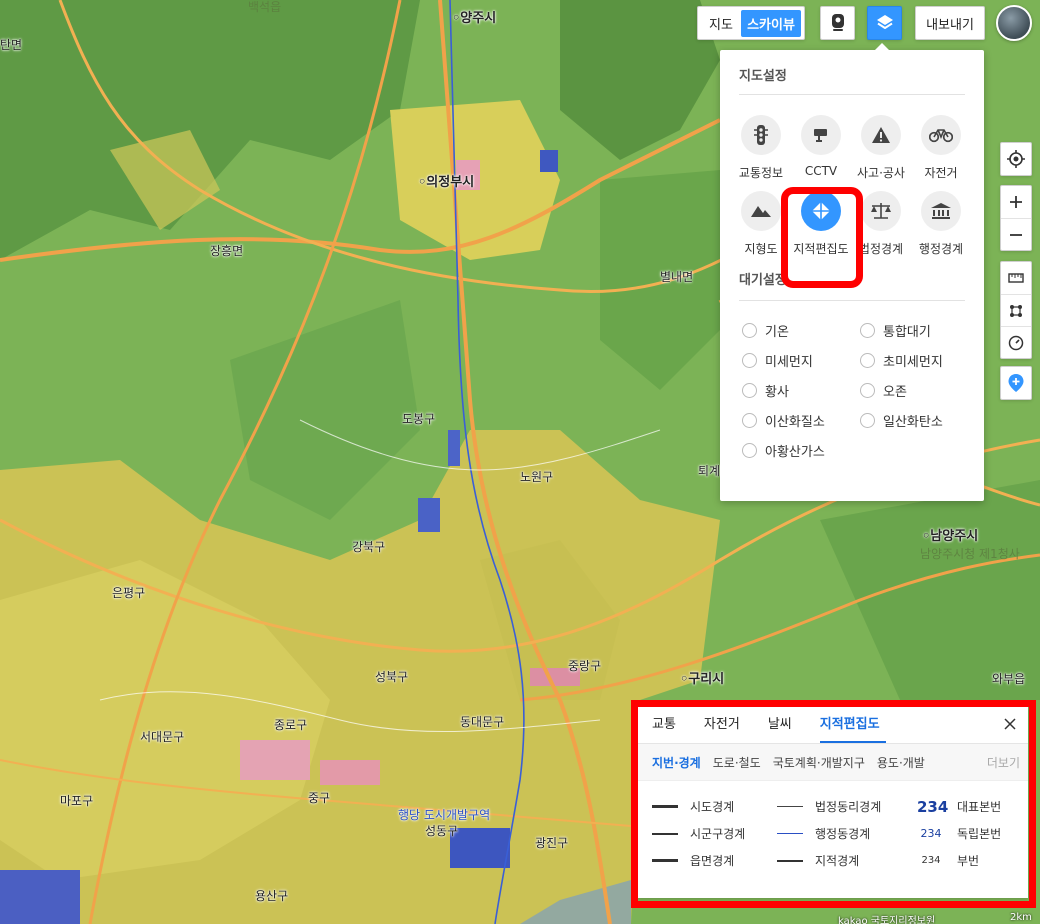  What do you see at coordinates (771, 23) in the screenshot?
I see `skyview-button: 스카이뷰` at bounding box center [771, 23].